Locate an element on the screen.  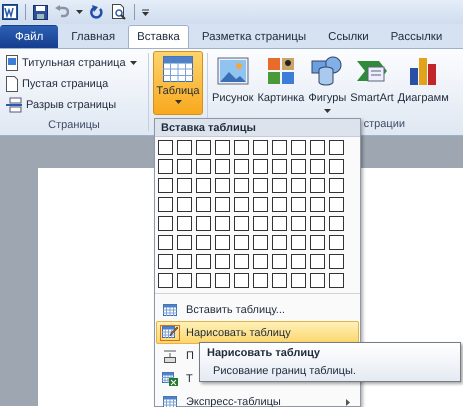
tooltip-title: Нарисовать таблицу is located at coordinates (264, 353).